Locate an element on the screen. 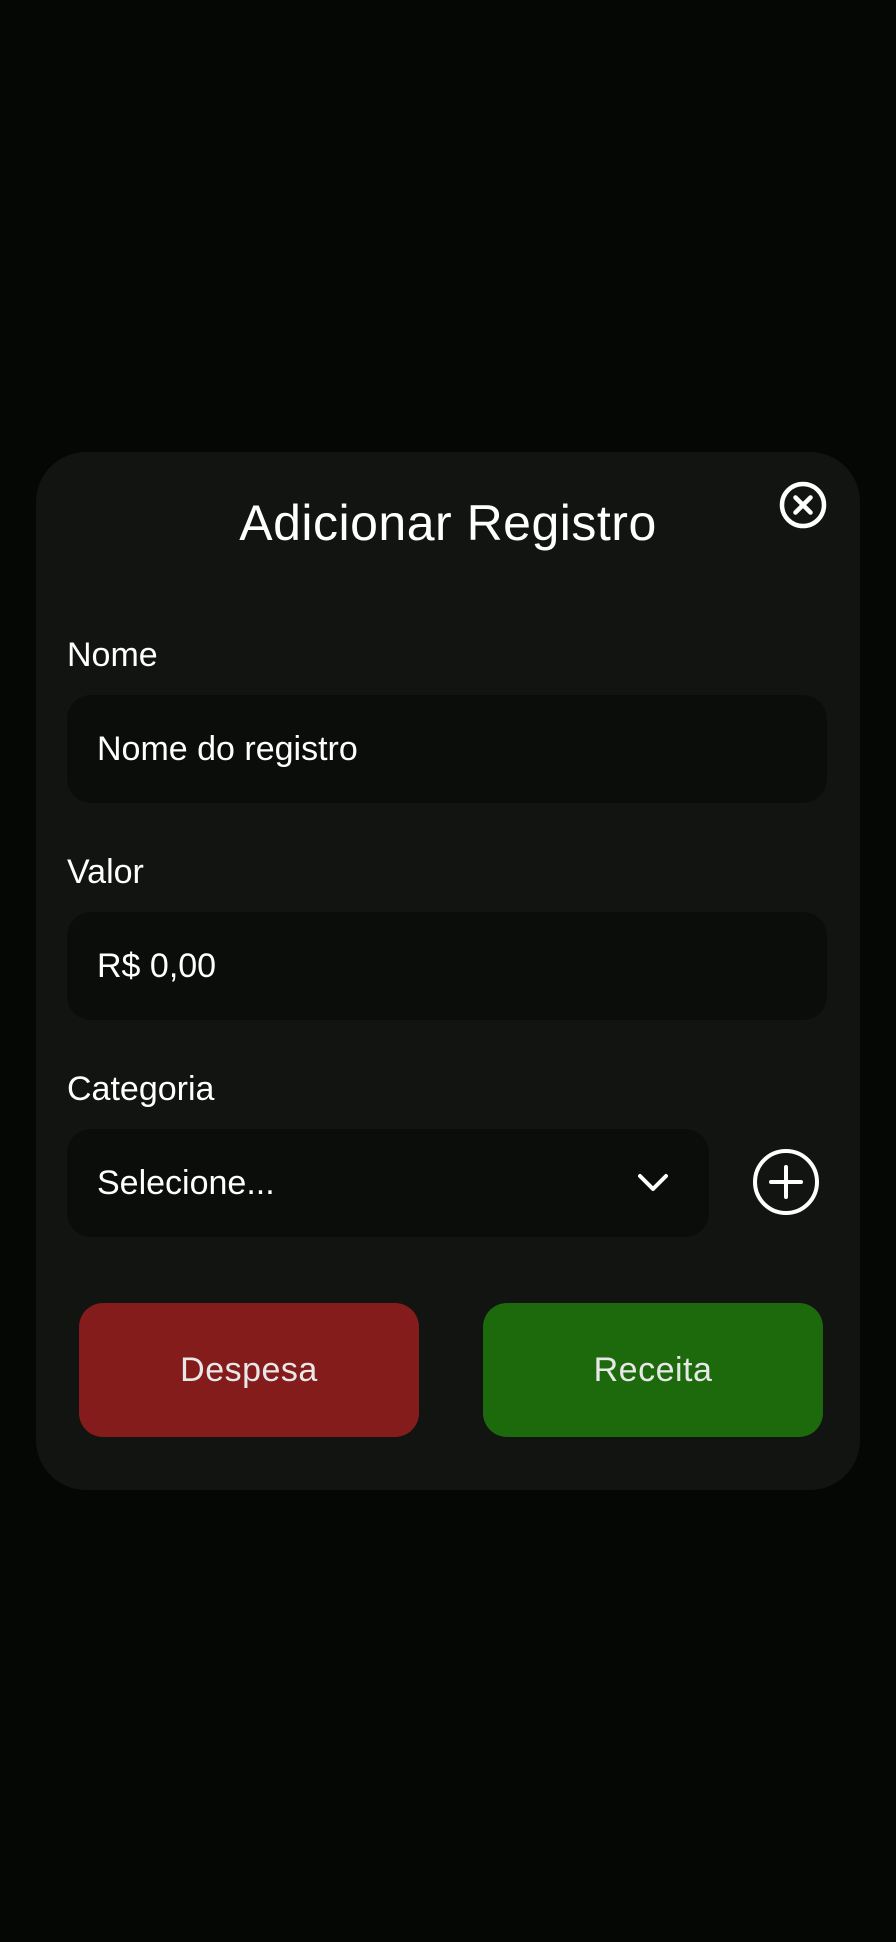  close-button is located at coordinates (803, 505).